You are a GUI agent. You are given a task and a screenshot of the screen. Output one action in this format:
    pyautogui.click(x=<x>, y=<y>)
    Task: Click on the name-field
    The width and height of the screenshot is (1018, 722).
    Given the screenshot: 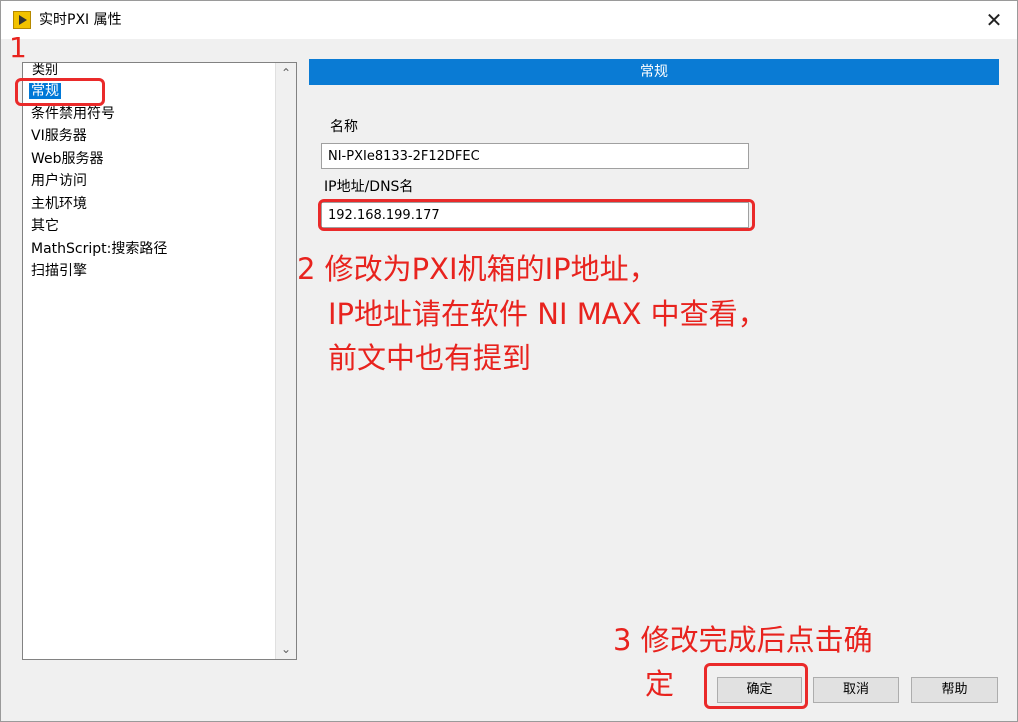 What is the action you would take?
    pyautogui.click(x=535, y=156)
    